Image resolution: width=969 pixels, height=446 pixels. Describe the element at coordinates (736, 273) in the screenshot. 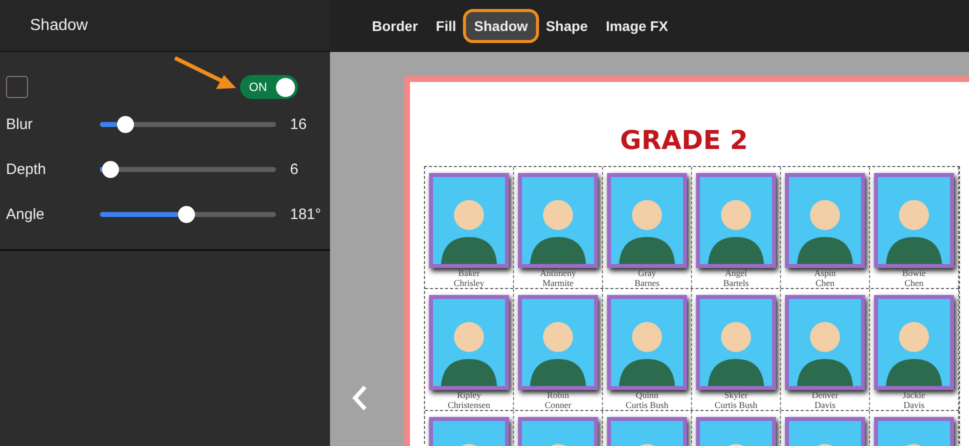

I see `student-name: Angel` at that location.